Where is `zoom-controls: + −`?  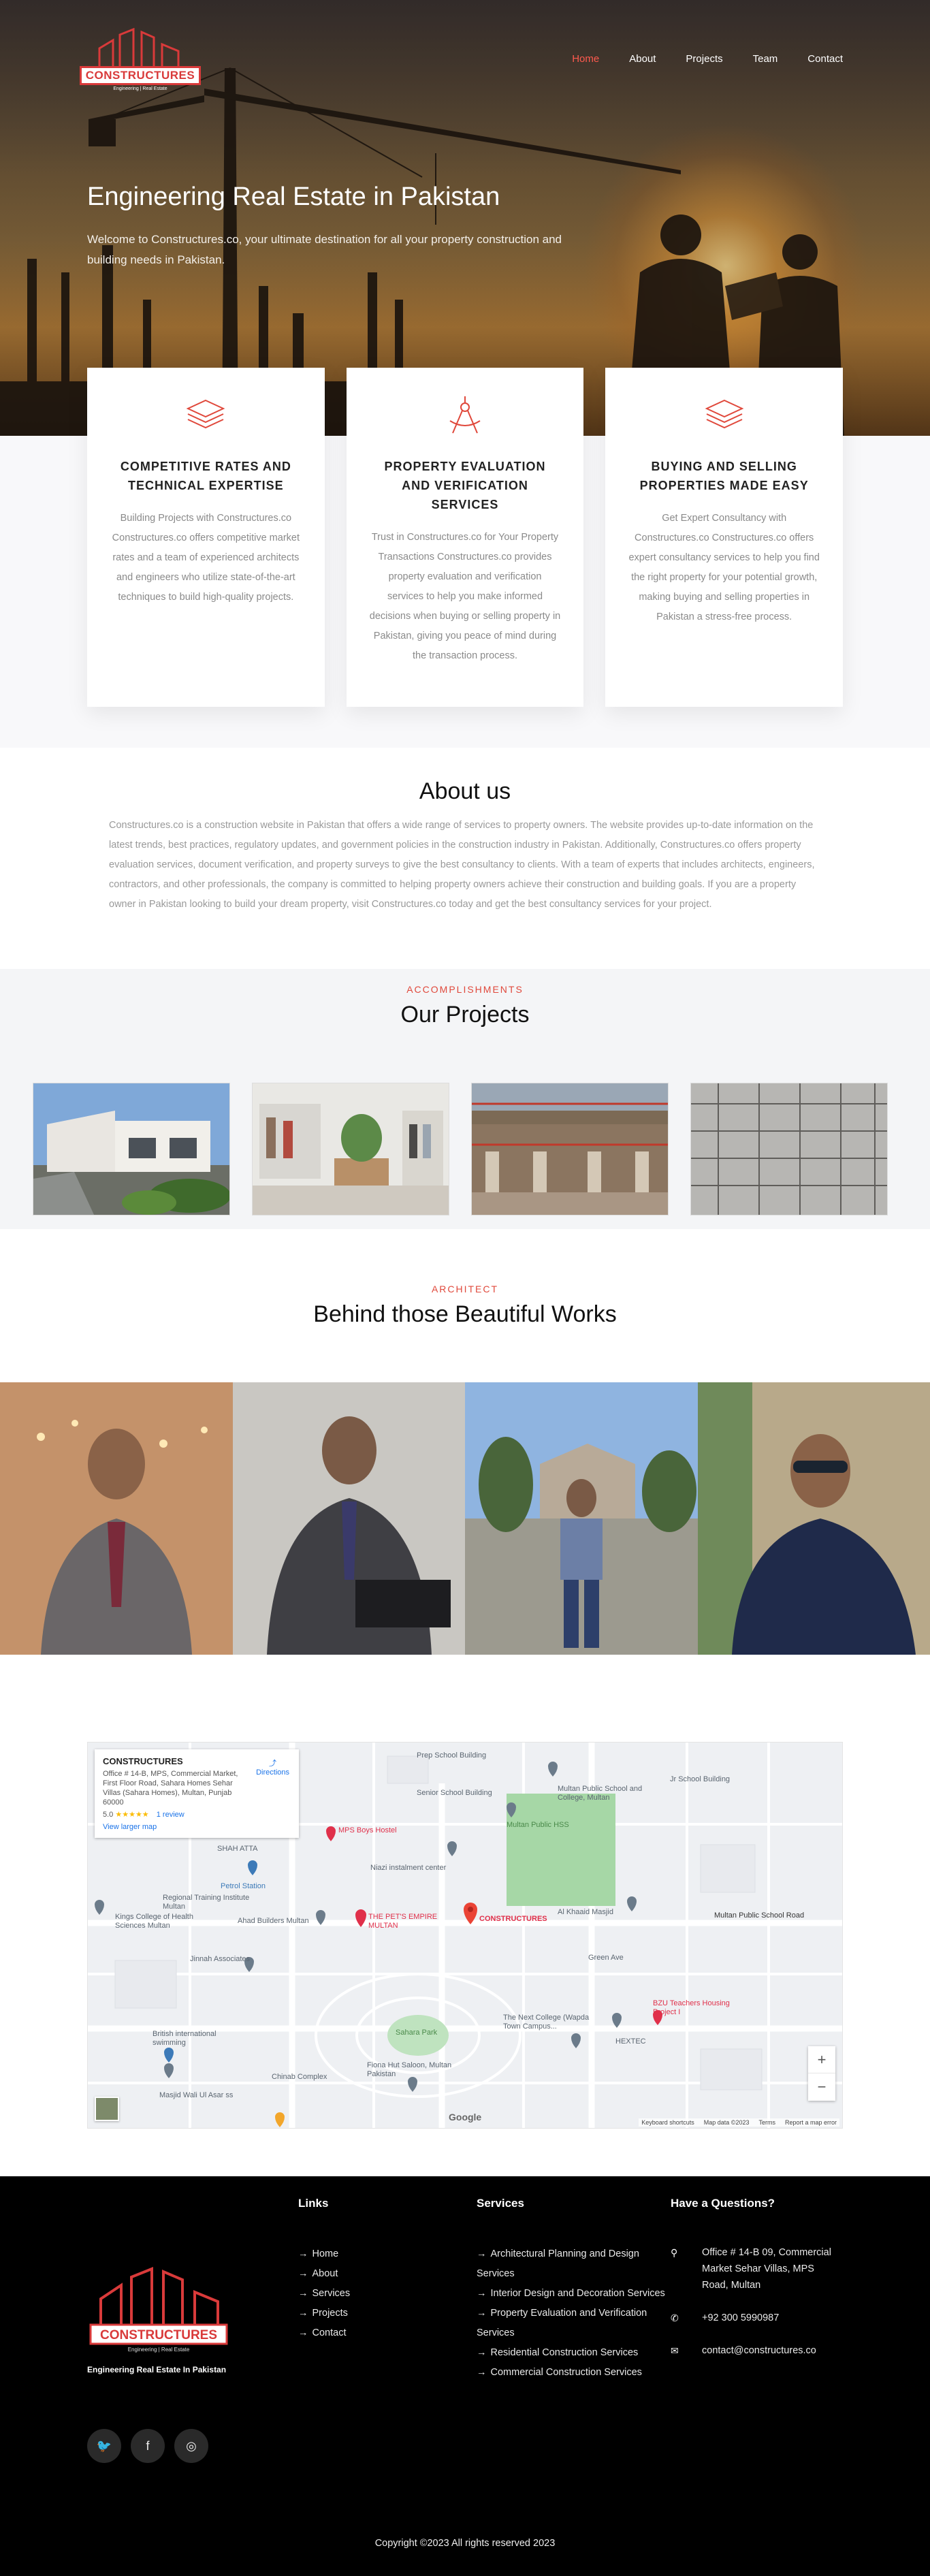 zoom-controls: + − is located at coordinates (821, 2073).